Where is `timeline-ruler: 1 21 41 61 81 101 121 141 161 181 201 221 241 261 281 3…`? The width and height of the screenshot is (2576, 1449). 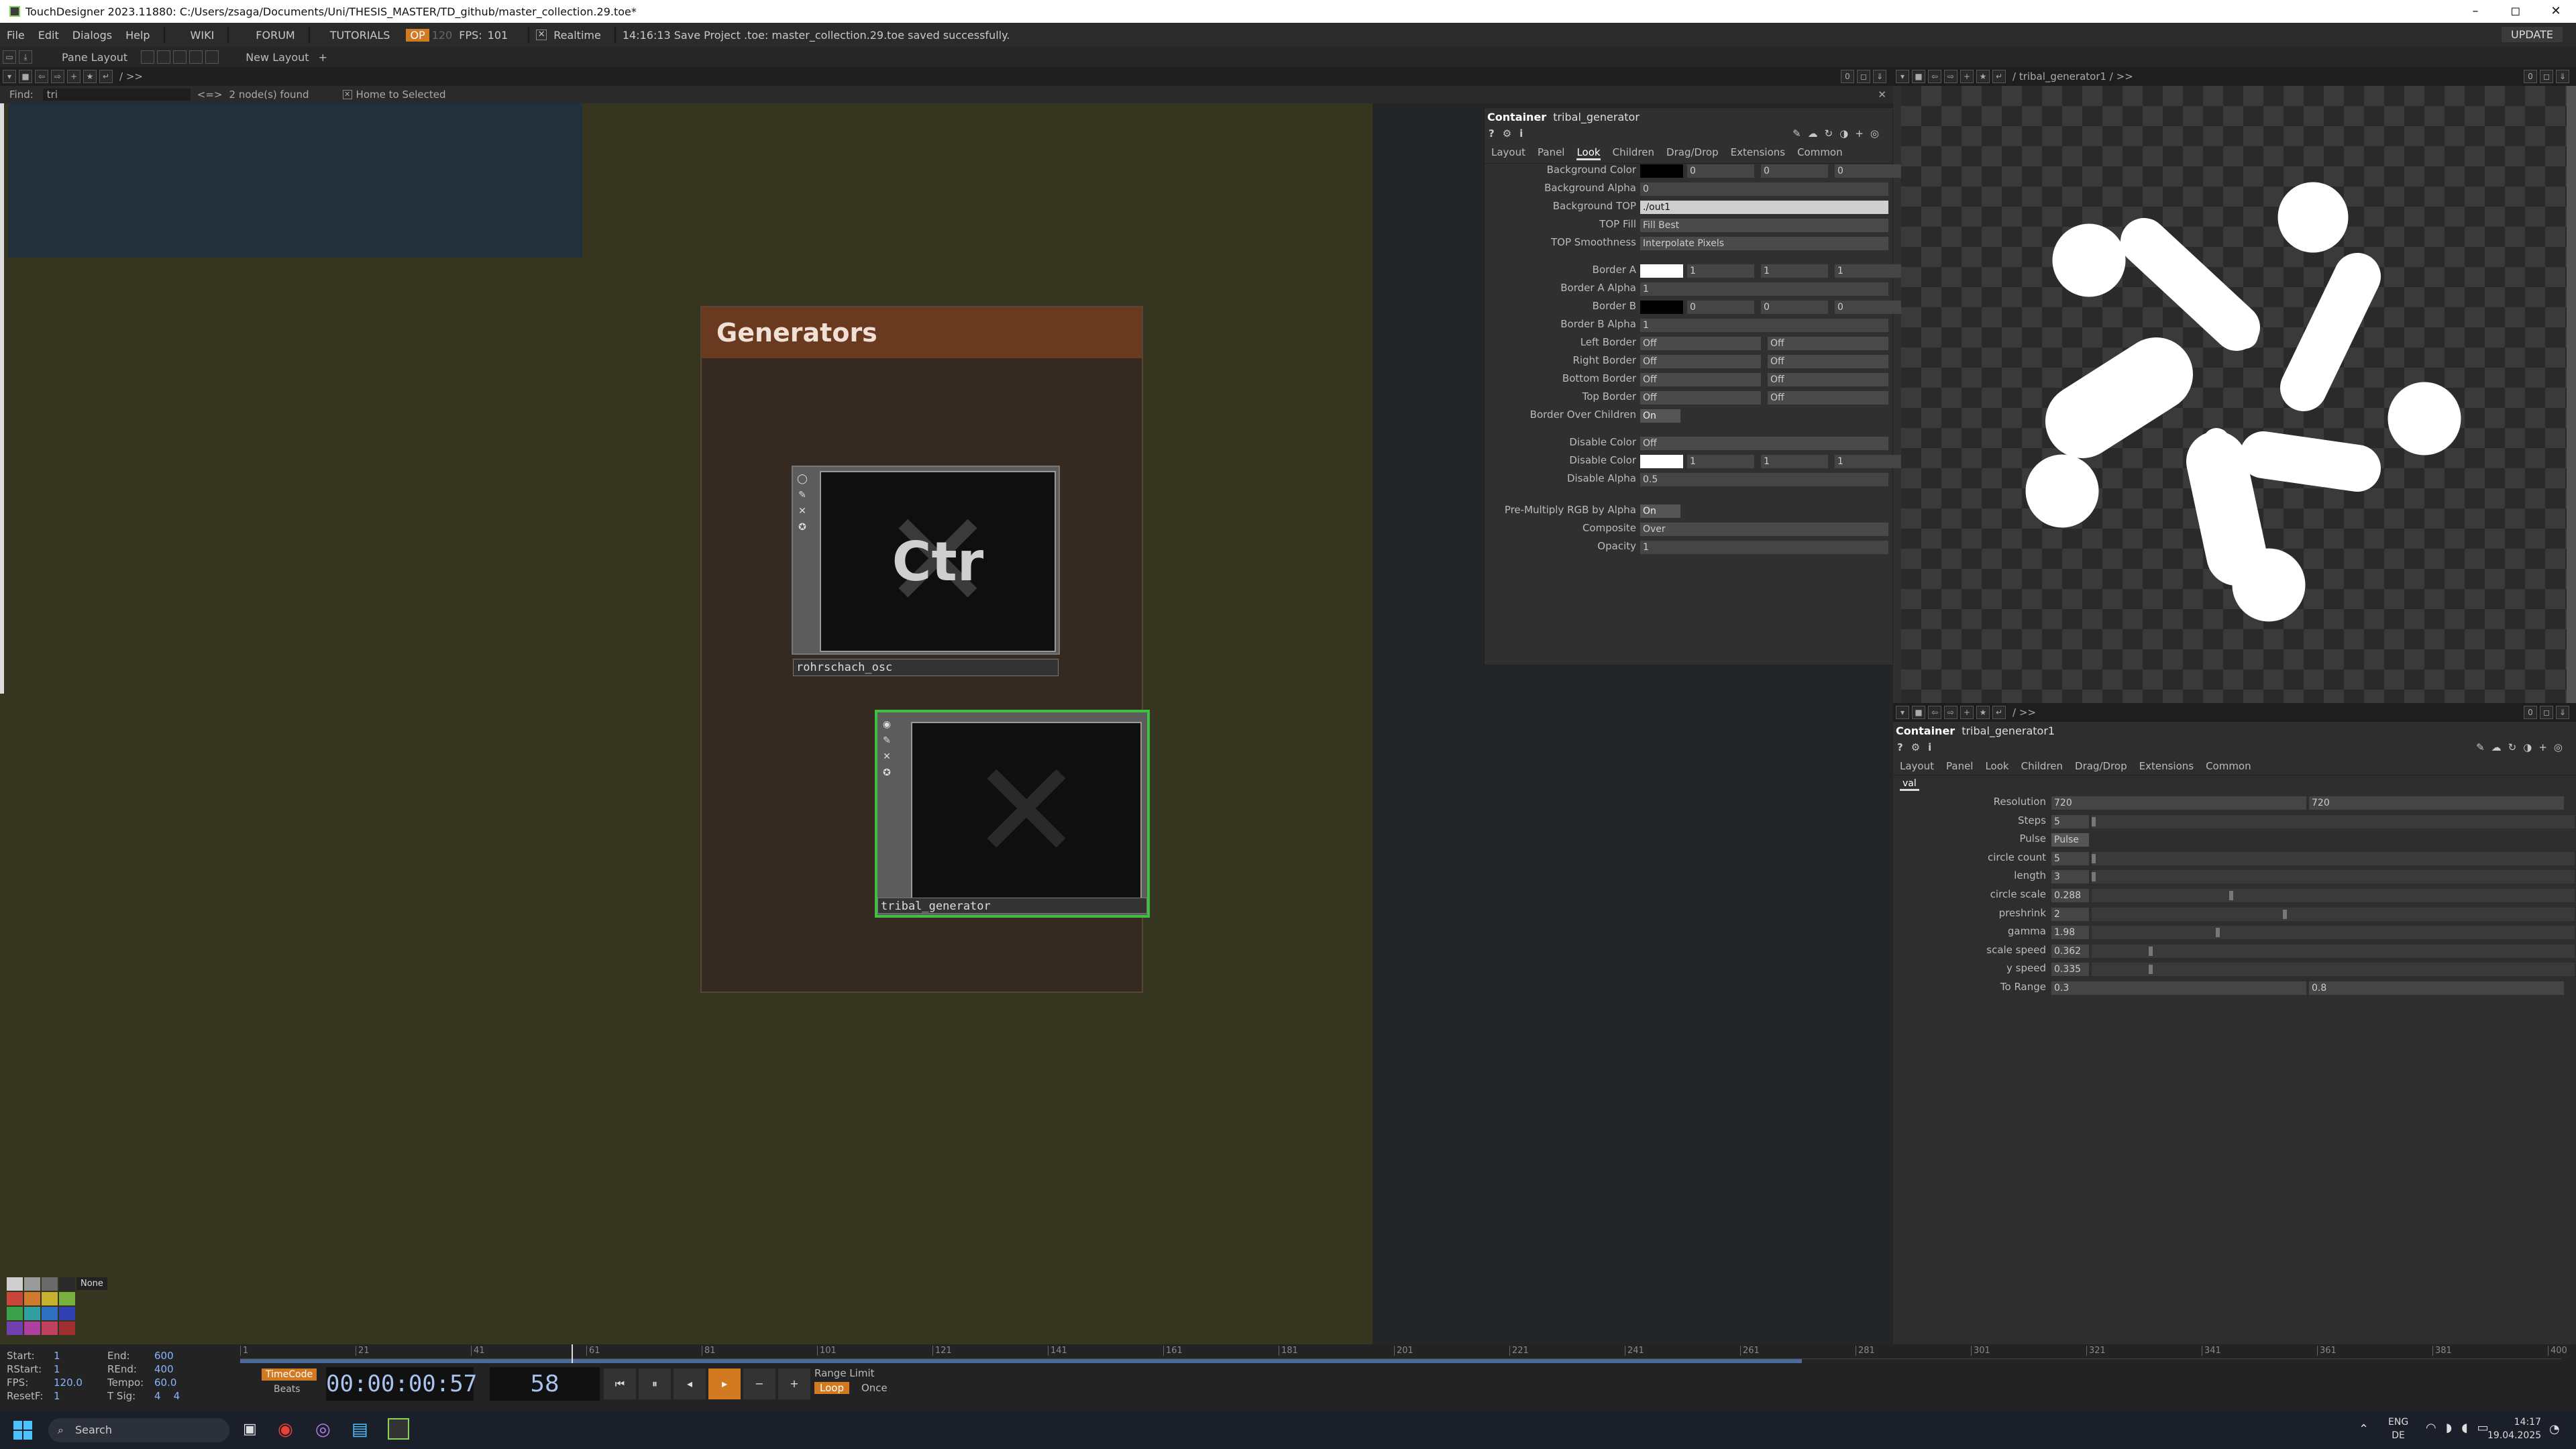 timeline-ruler: 1 21 41 61 81 101 121 141 161 181 201 221 241 261 281 3… is located at coordinates (1403, 1351).